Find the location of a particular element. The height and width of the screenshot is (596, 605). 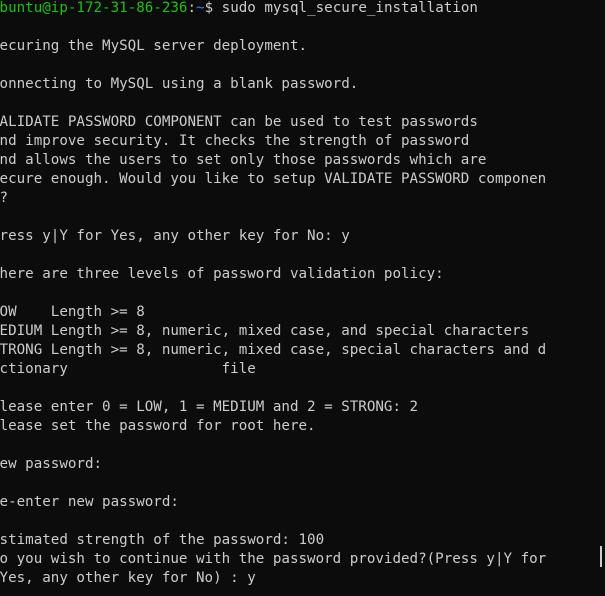

prompt-path: ~ is located at coordinates (200, 8).